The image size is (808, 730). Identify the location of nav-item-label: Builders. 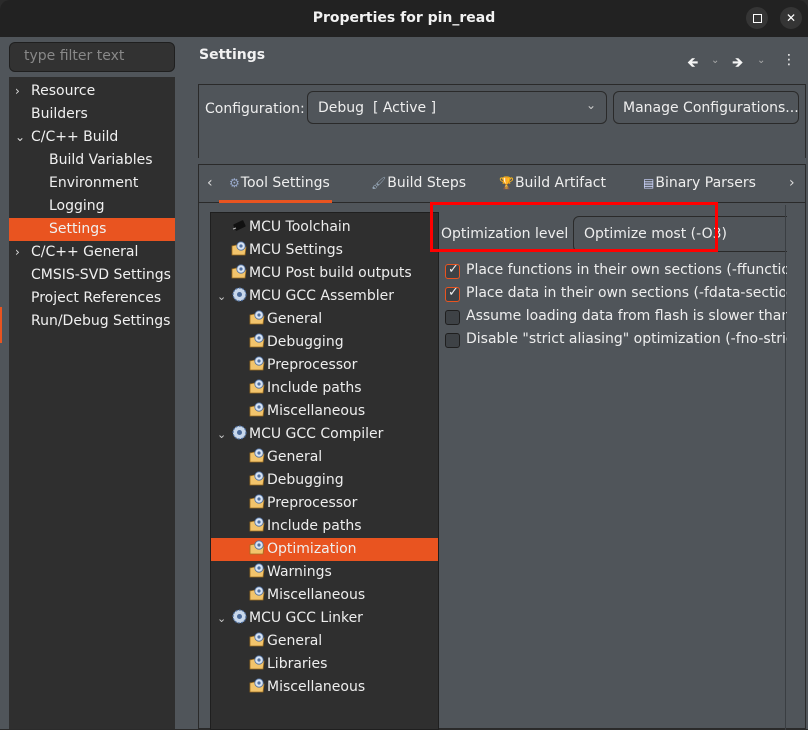
(59, 114).